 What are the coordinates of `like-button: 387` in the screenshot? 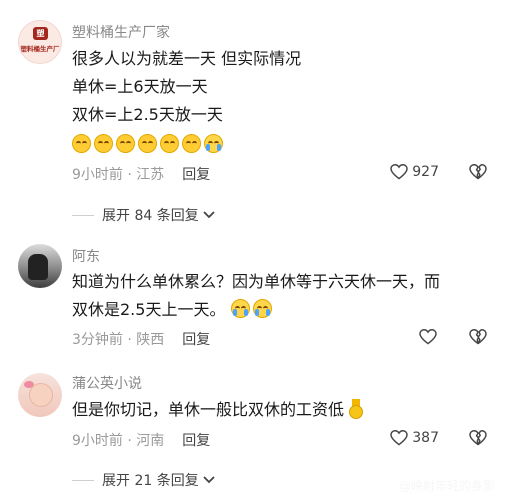 It's located at (414, 438).